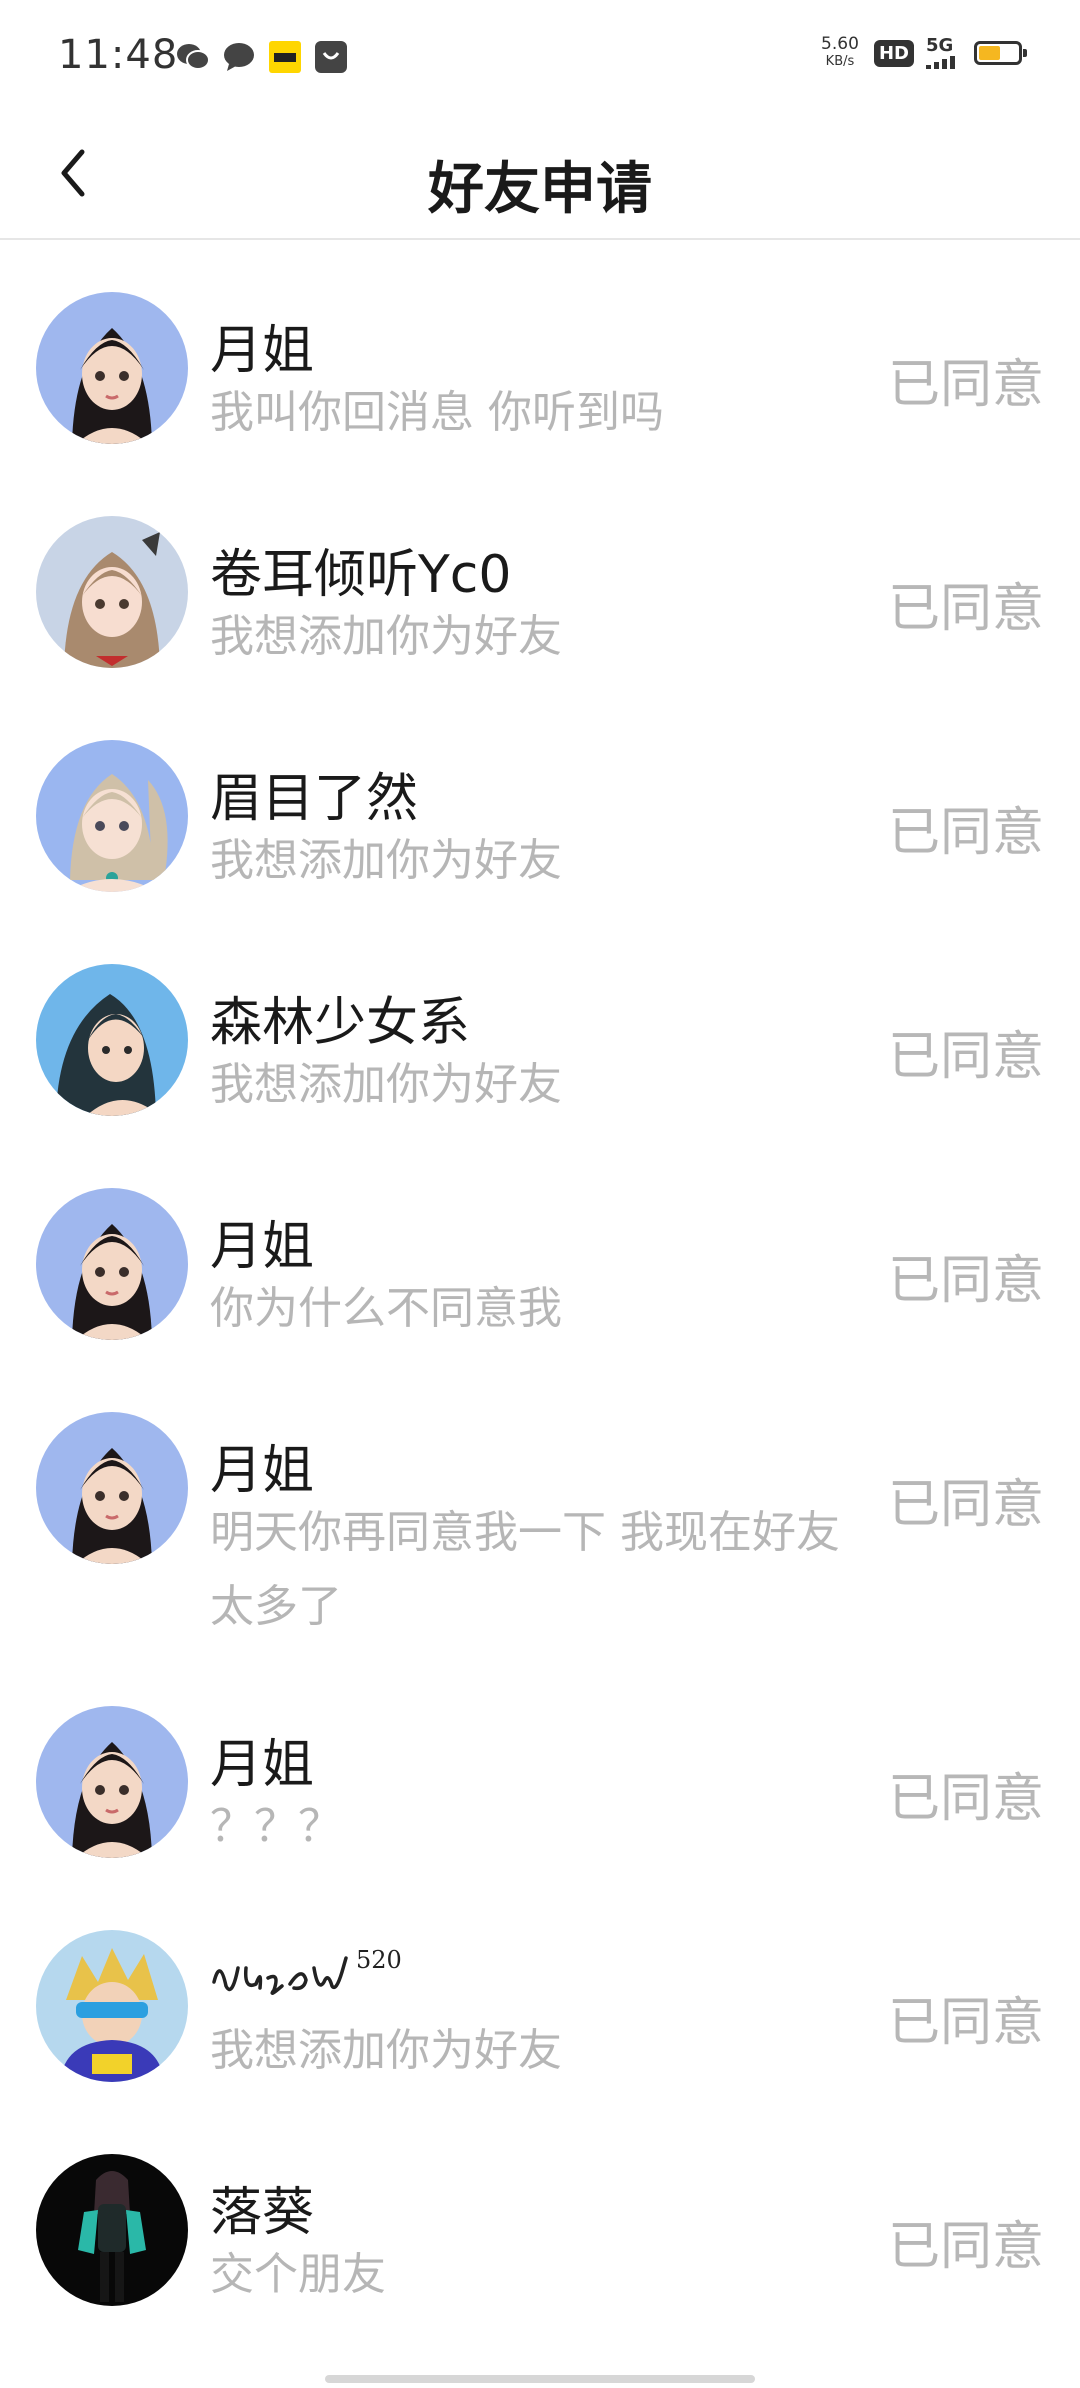  What do you see at coordinates (276, 1826) in the screenshot?
I see `request-message: ？？？` at bounding box center [276, 1826].